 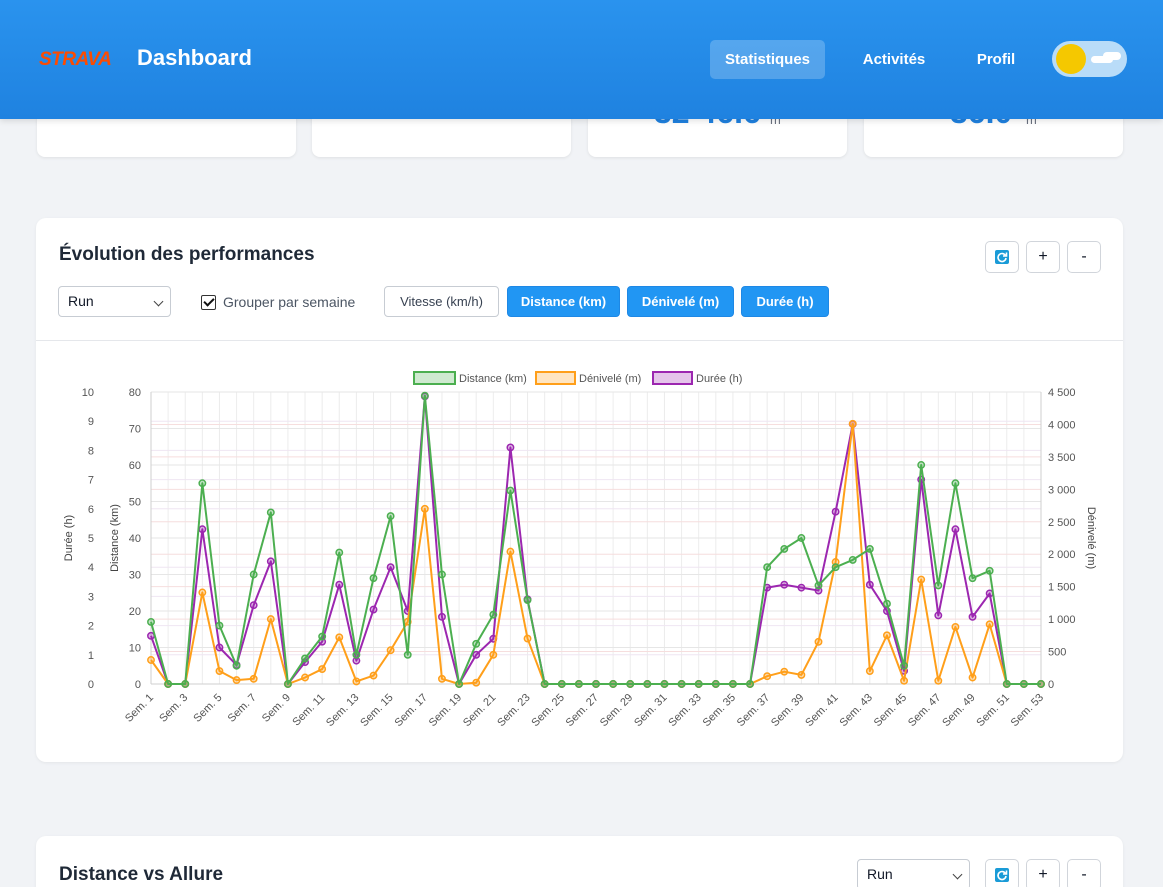 What do you see at coordinates (434, 378) in the screenshot?
I see `legend-swatch-distance` at bounding box center [434, 378].